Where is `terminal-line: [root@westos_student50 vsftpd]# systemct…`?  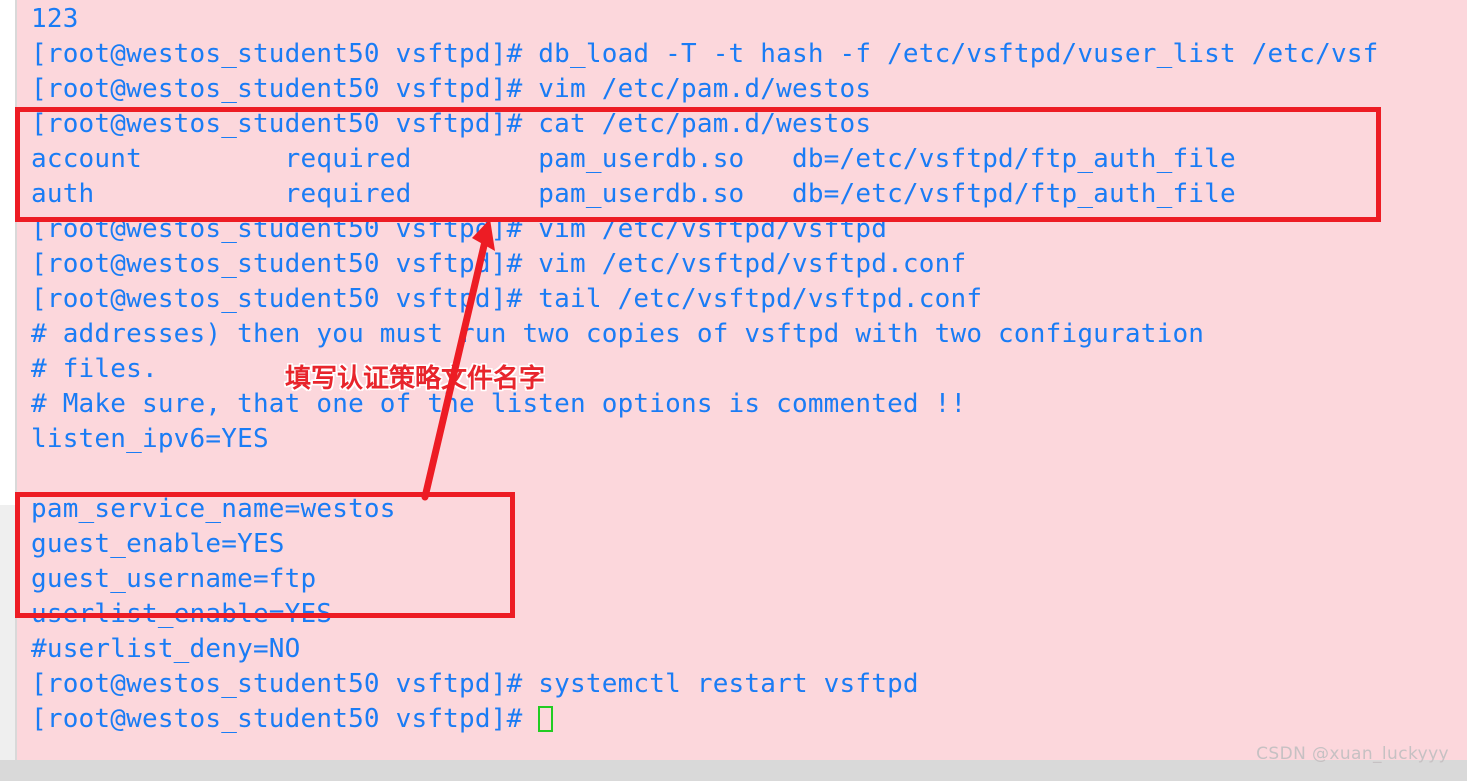 terminal-line: [root@westos_student50 vsftpd]# systemct… is located at coordinates (475, 684).